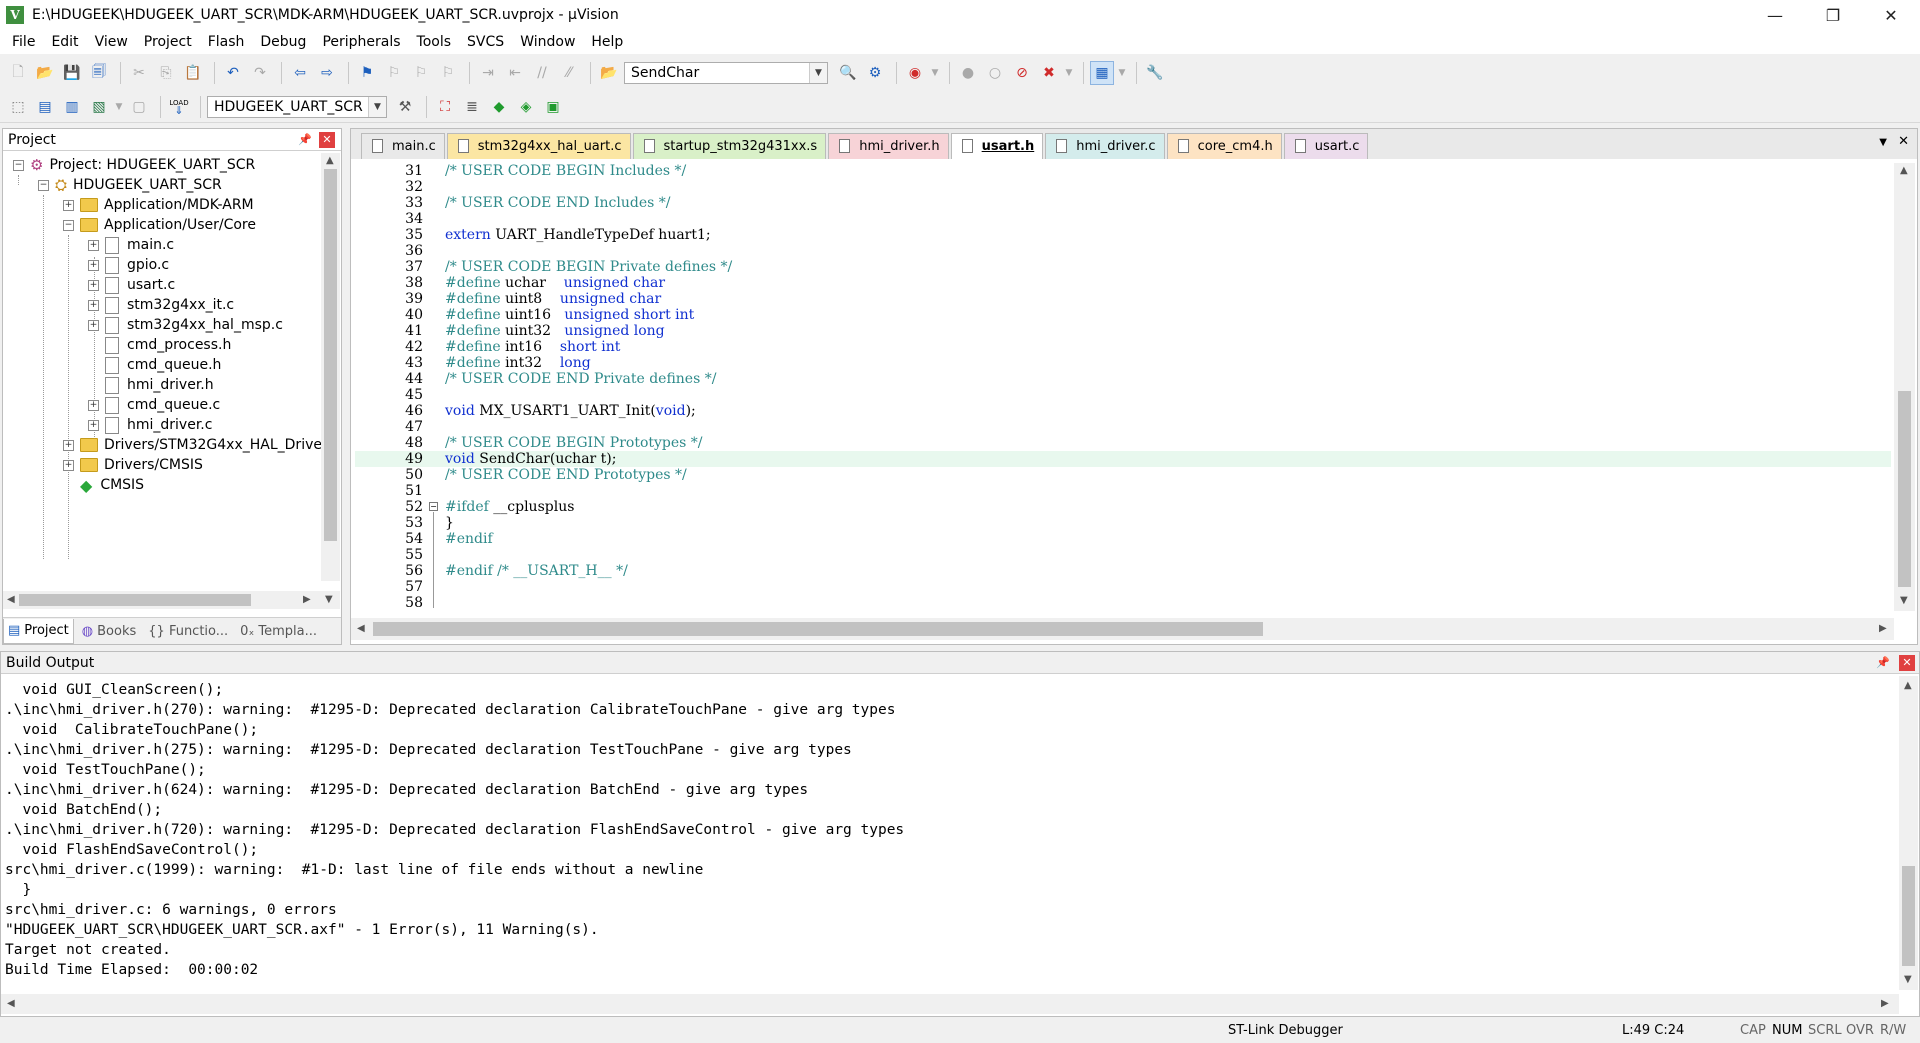 The image size is (1920, 1043). Describe the element at coordinates (109, 631) in the screenshot. I see `tab-books: ◍ Books` at that location.